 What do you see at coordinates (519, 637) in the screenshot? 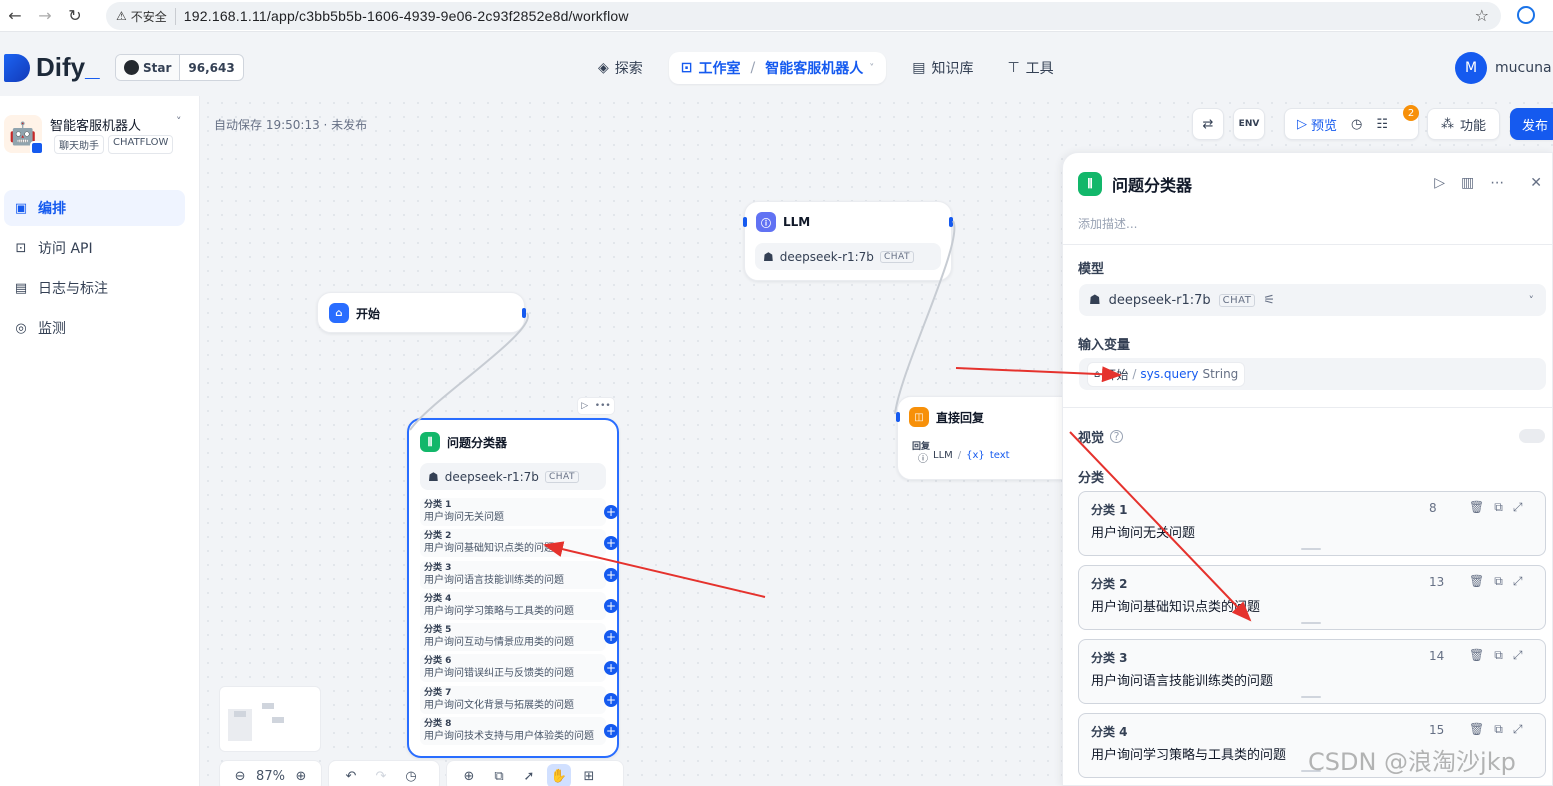
I see `class-item: 分类 5 用户询问互动与情景应用类的问题 +` at bounding box center [519, 637].